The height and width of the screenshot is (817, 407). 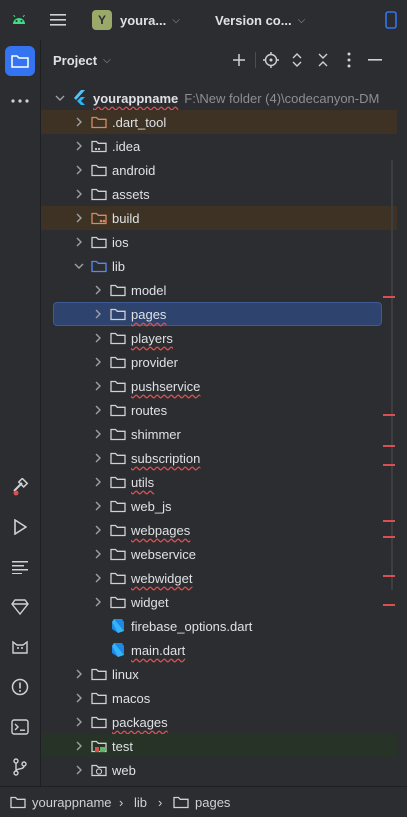 What do you see at coordinates (20, 607) in the screenshot?
I see `diamond-icon` at bounding box center [20, 607].